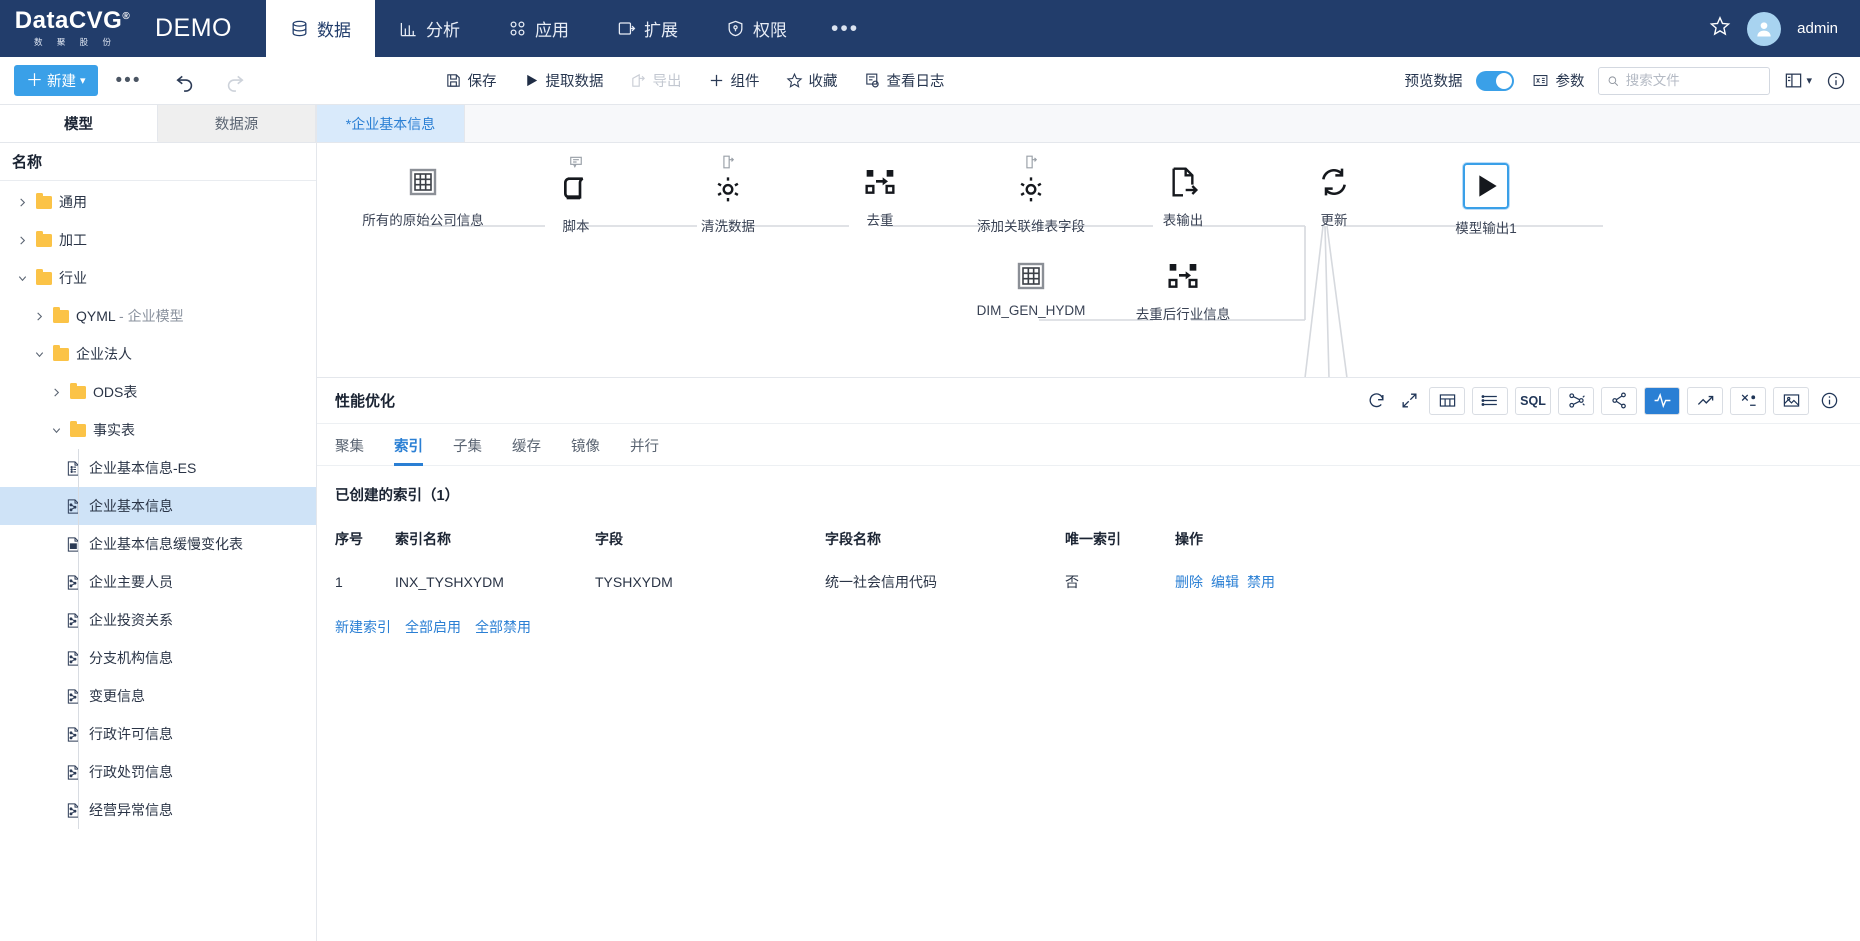 This screenshot has height=941, width=1860. I want to click on table-cell-index-name: INX_TYSHXYDM, so click(449, 582).